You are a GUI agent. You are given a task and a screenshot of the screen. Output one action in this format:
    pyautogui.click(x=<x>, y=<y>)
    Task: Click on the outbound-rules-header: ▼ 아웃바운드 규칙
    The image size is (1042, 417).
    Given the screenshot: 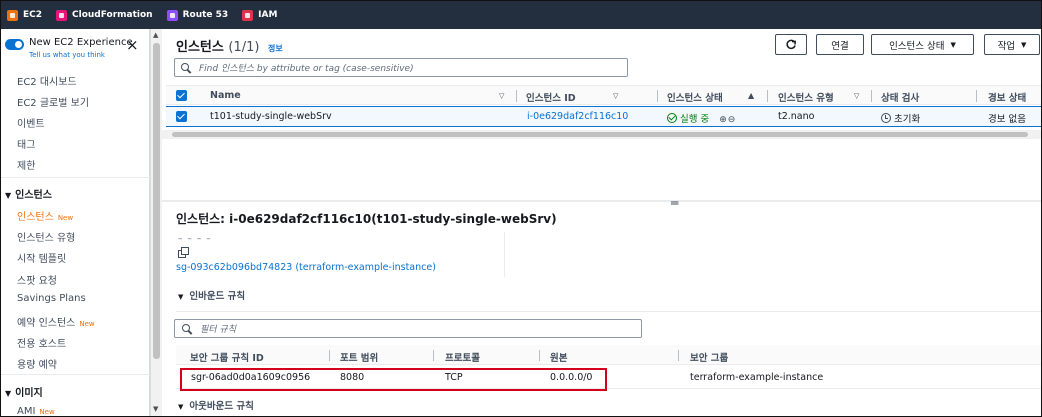 What is the action you would take?
    pyautogui.click(x=216, y=405)
    